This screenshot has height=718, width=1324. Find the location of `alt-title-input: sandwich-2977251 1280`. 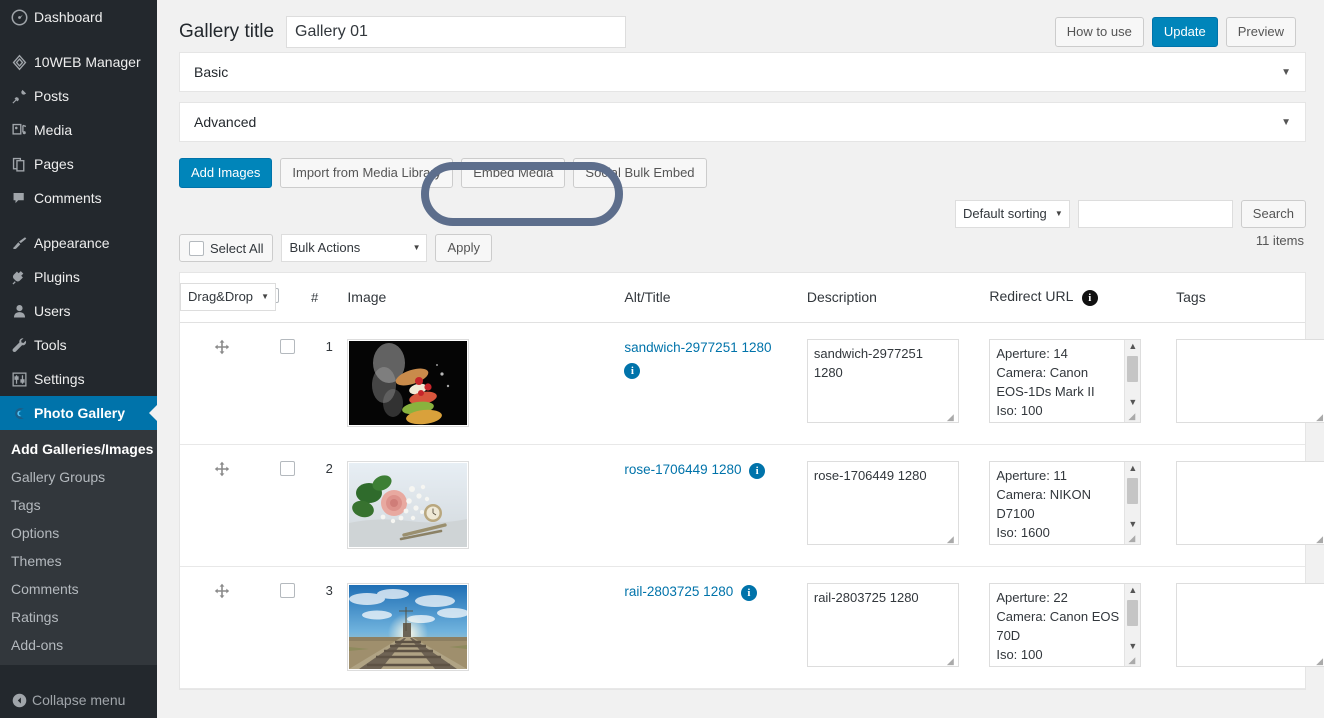

alt-title-input: sandwich-2977251 1280 is located at coordinates (882, 381).